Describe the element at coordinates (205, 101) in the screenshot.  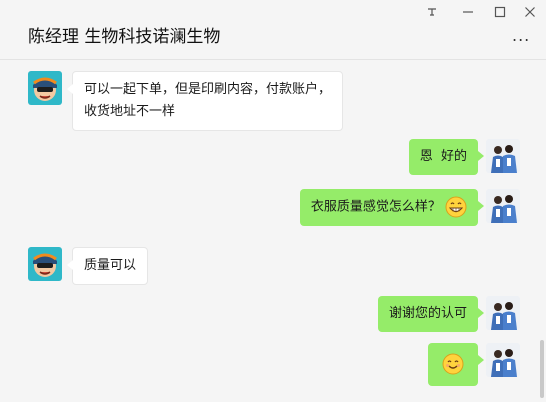
I see `message-bubble-received: 可以一起下单，但是印刷内容，付款账户， 收货地址不一样` at that location.